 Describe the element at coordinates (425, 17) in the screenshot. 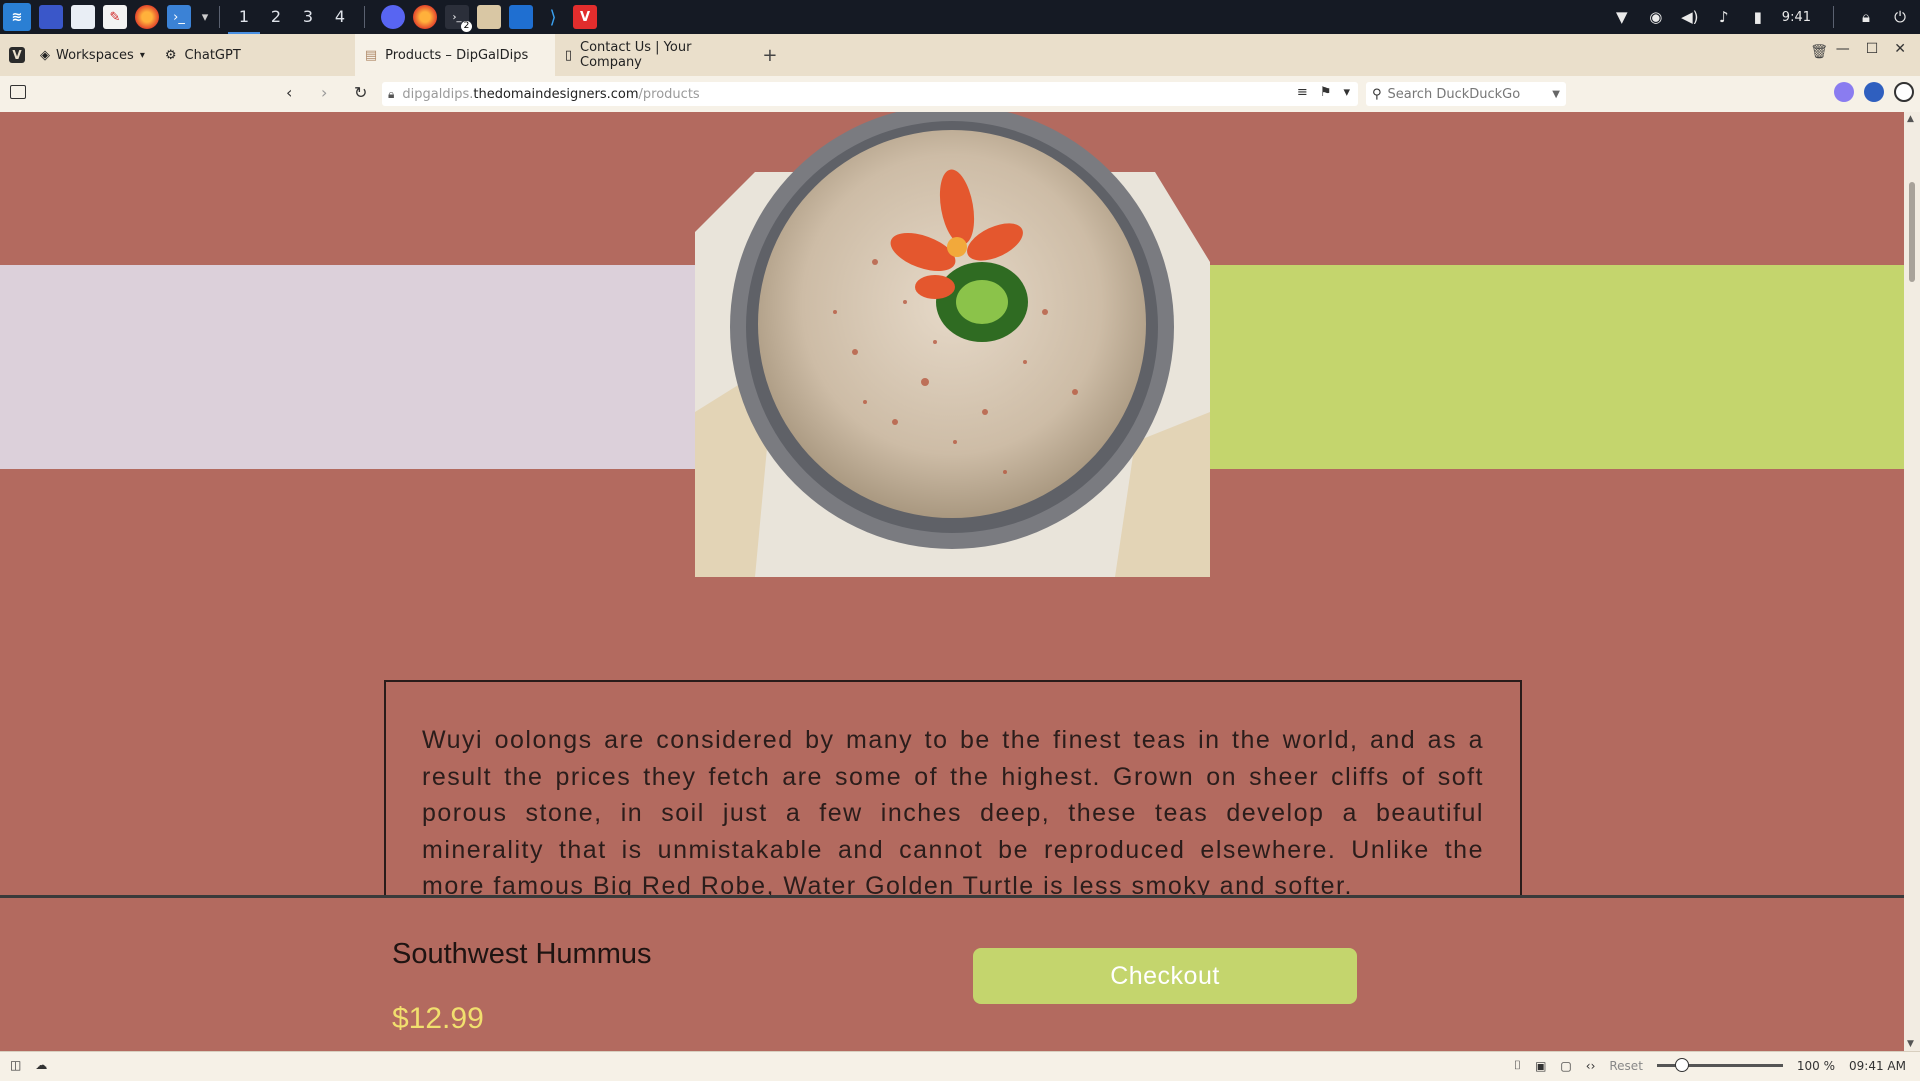

I see `firefox-window-icon` at that location.